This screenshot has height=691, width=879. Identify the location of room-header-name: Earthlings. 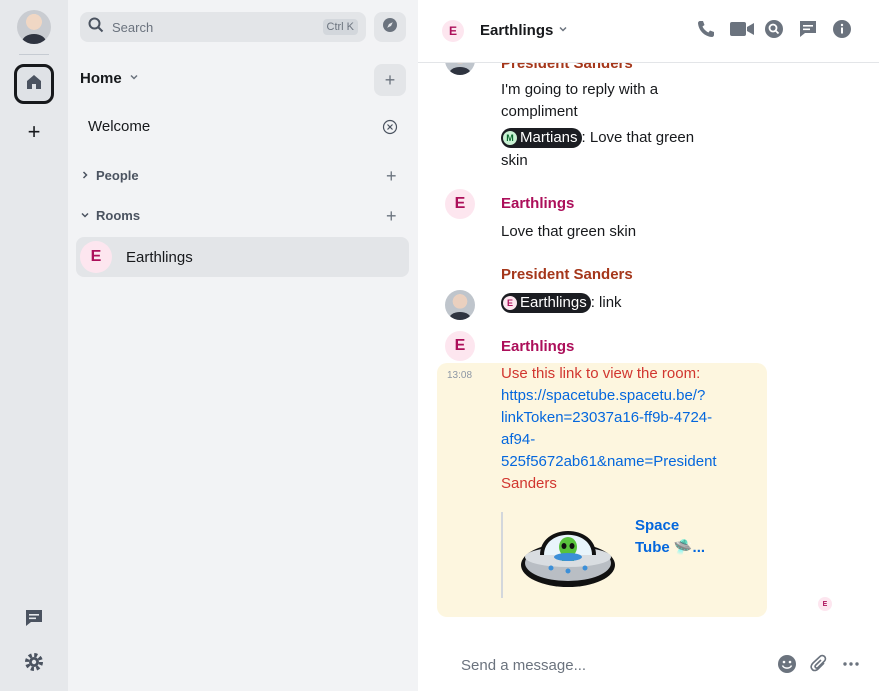
(517, 30).